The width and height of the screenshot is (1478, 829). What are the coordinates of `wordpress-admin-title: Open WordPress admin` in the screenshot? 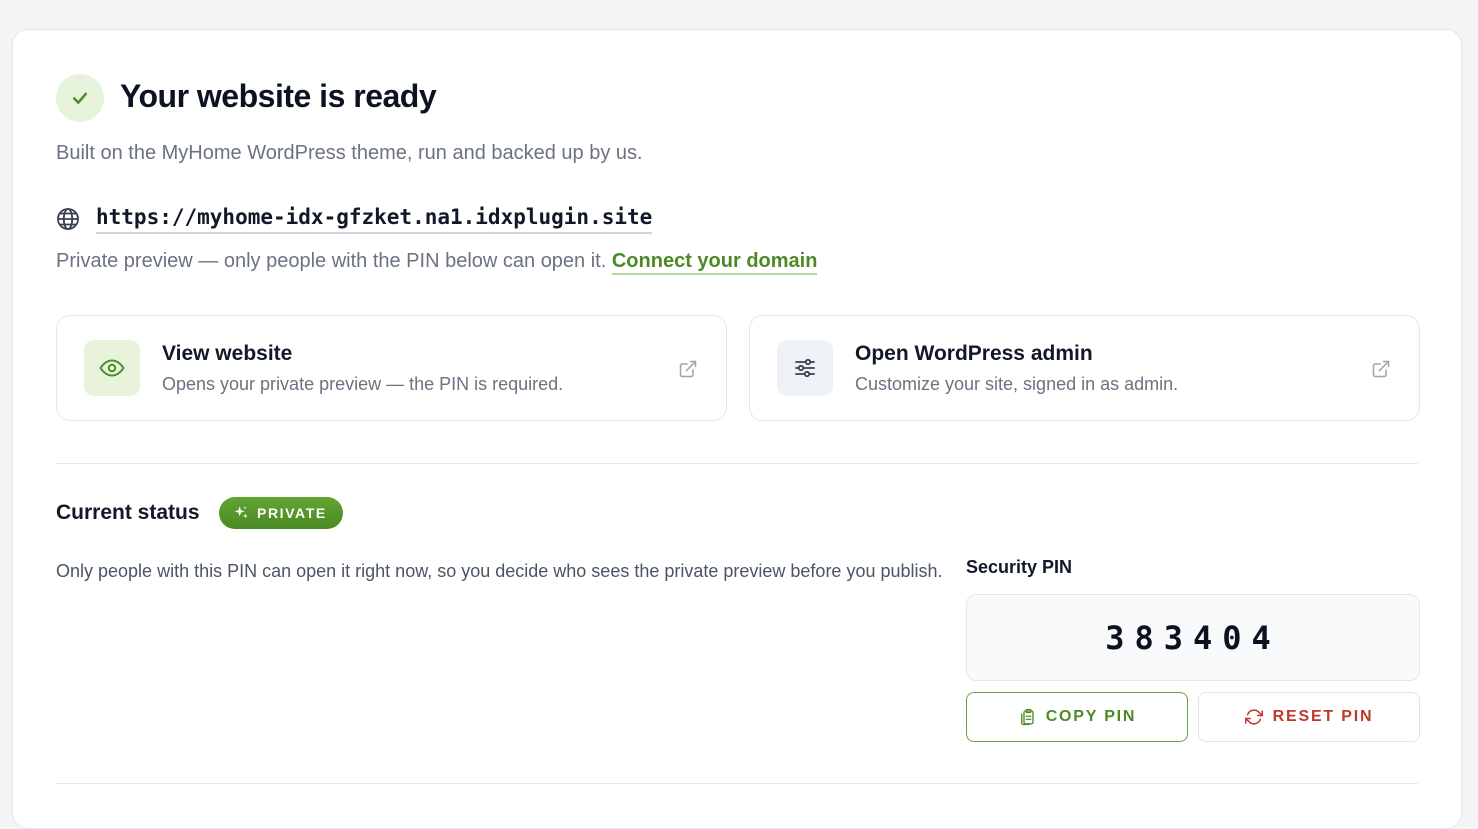 It's located at (974, 353).